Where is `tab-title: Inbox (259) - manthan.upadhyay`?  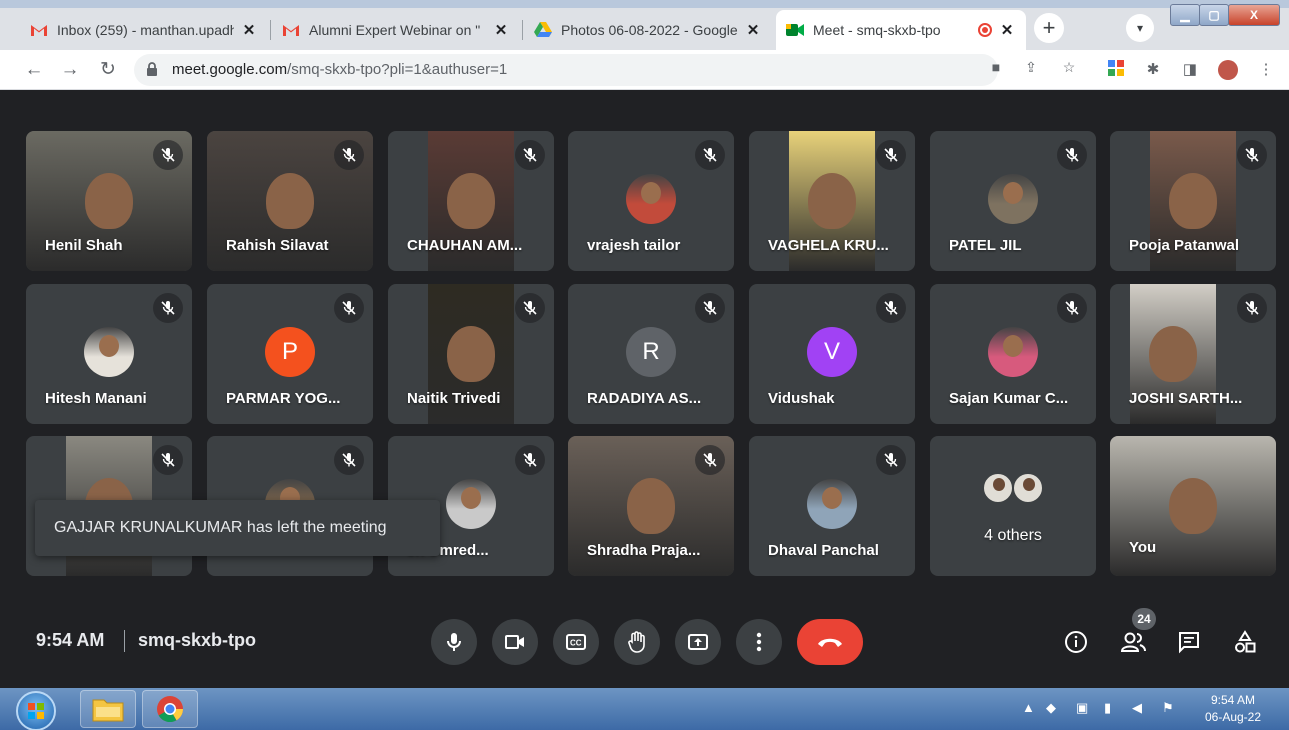
tab-title: Inbox (259) - manthan.upadhyay is located at coordinates (145, 30).